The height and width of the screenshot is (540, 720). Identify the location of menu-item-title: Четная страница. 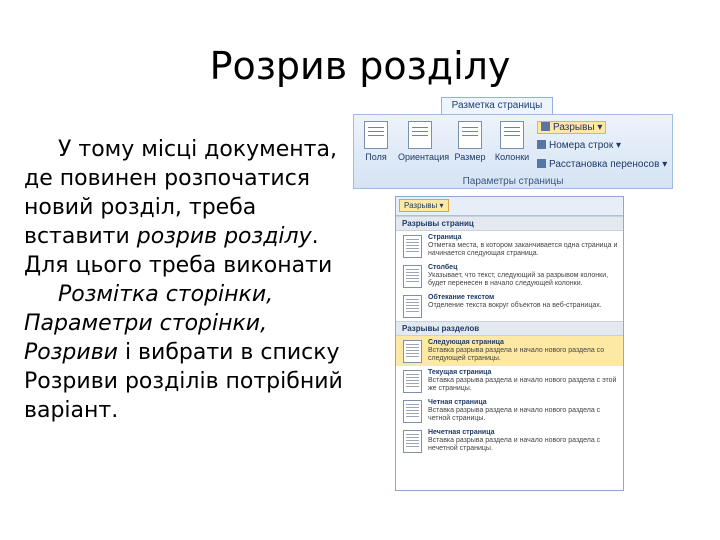
(457, 402).